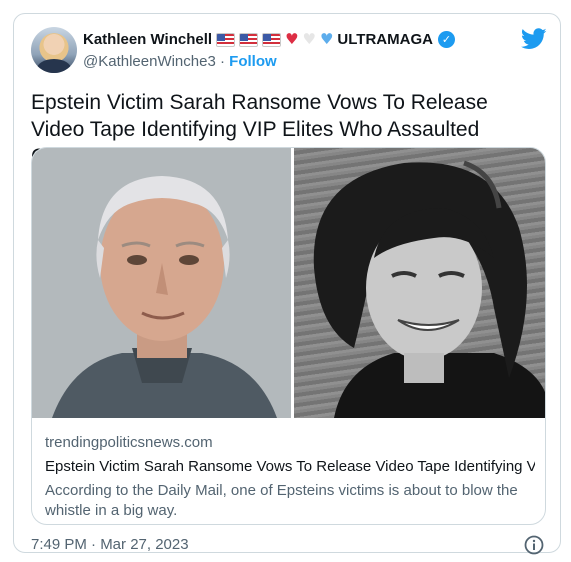 This screenshot has width=571, height=562. Describe the element at coordinates (54, 66) in the screenshot. I see `avatar-shirt` at that location.